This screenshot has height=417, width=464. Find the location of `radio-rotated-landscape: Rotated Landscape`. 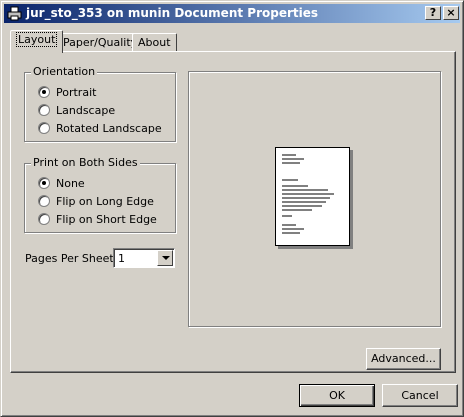

radio-rotated-landscape: Rotated Landscape is located at coordinates (100, 128).